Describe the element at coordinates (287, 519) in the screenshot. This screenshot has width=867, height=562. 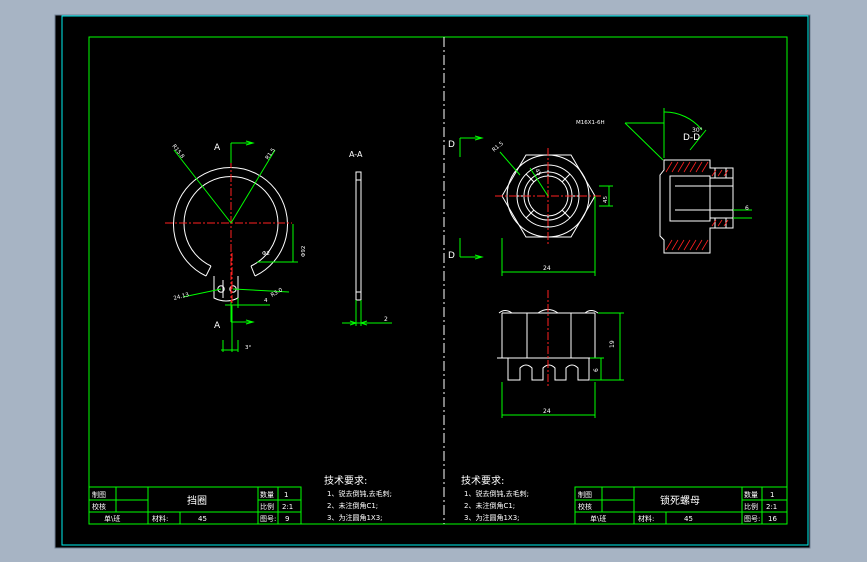
I see `tb-left-drawing-no-value: 9` at that location.